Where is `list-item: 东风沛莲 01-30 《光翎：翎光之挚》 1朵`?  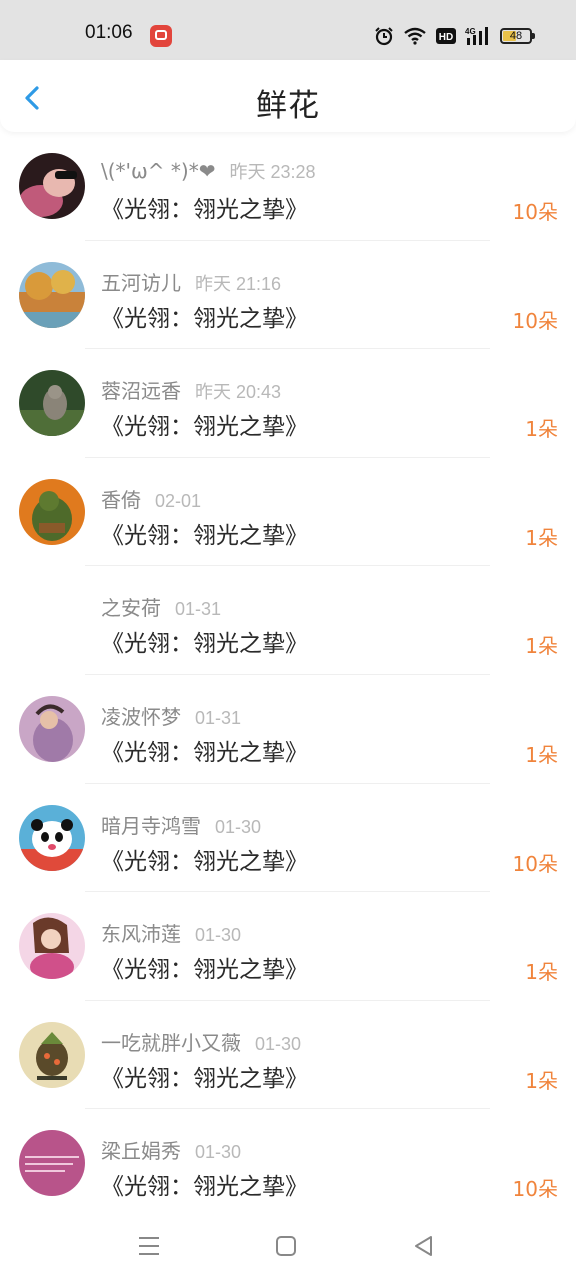
list-item: 东风沛莲 01-30 《光翎：翎光之挚》 1朵 is located at coordinates (288, 946).